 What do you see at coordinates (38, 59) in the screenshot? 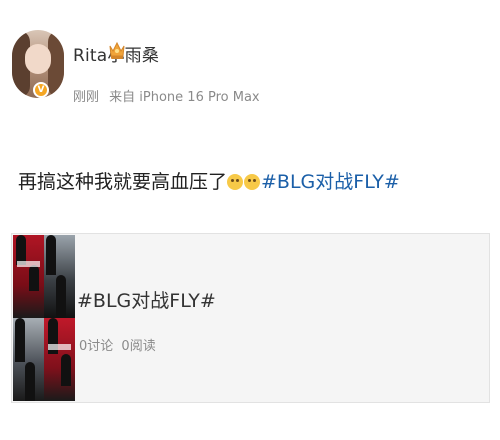
I see `avatar-face` at bounding box center [38, 59].